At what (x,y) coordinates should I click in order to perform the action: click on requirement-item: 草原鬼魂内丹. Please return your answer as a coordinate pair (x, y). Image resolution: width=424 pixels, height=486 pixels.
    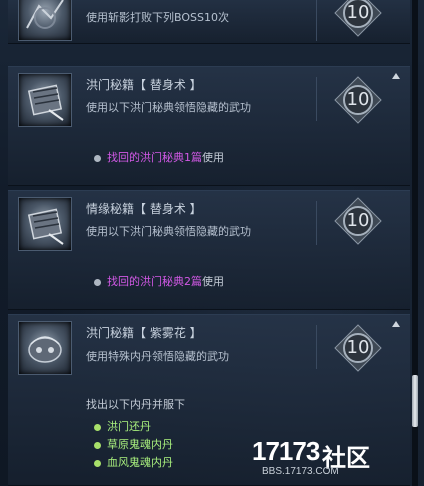
    Looking at the image, I should click on (140, 444).